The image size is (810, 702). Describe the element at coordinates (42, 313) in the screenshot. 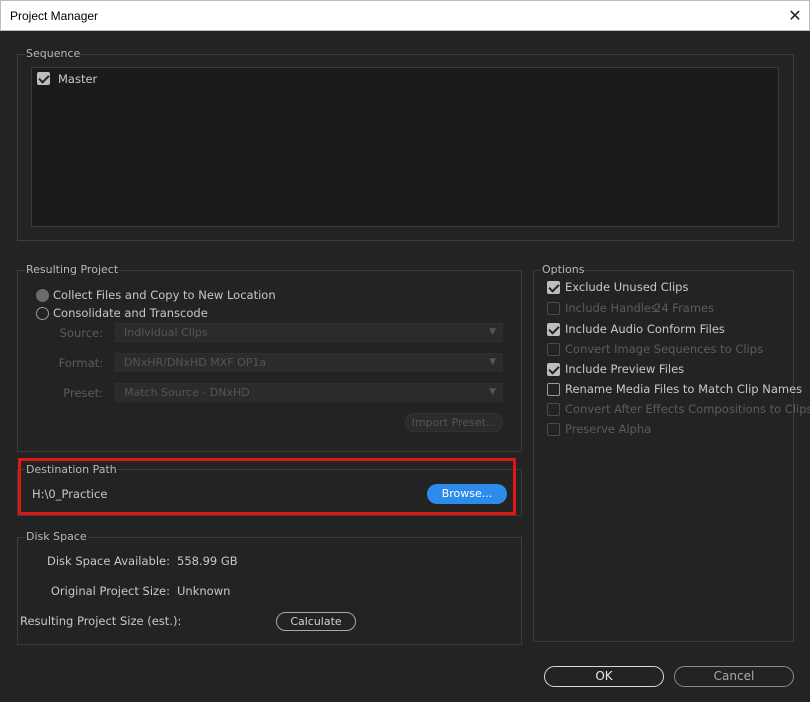

I see `consolidate-radio` at that location.